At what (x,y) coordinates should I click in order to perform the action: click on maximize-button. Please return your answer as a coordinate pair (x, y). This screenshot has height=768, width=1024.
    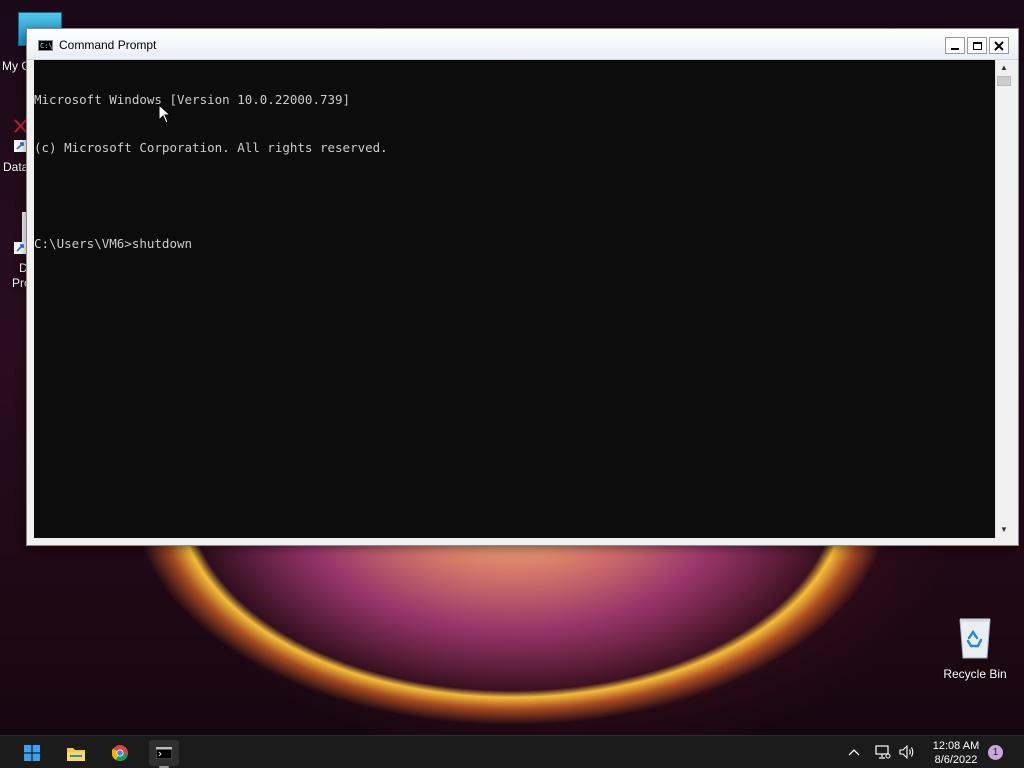
    Looking at the image, I should click on (977, 45).